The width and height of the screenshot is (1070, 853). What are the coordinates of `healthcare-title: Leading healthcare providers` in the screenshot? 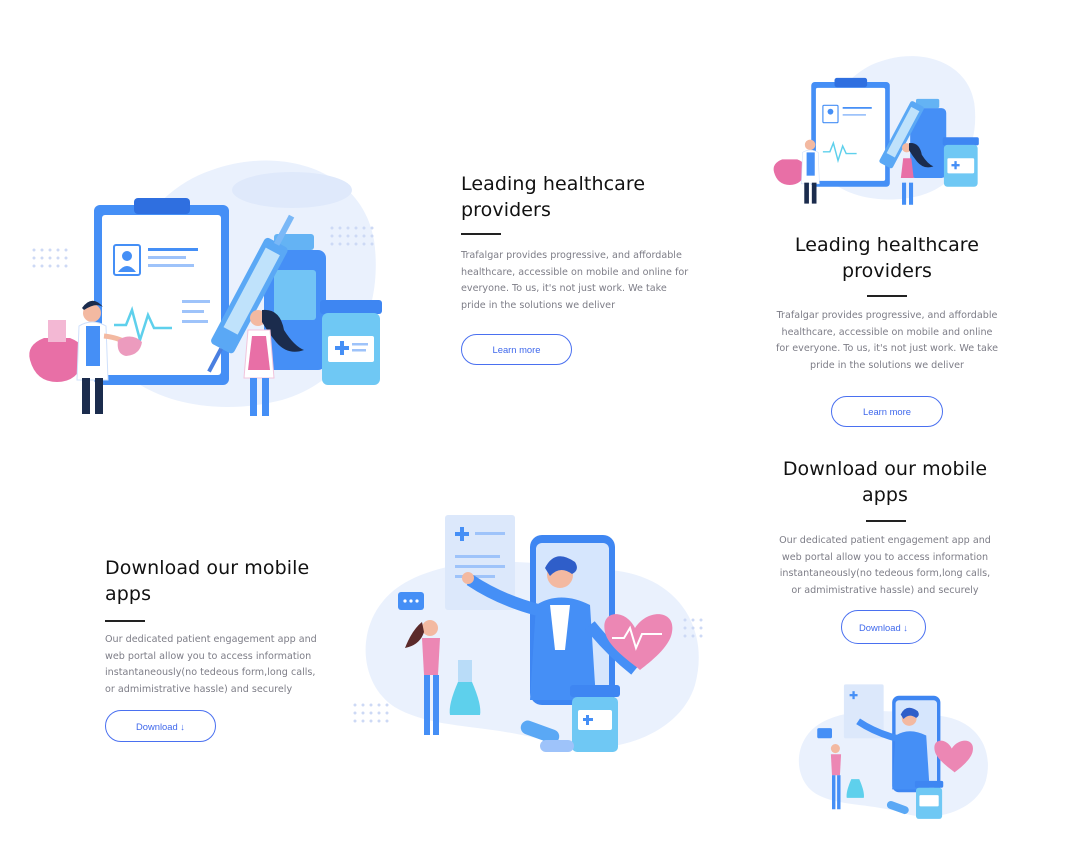 It's located at (553, 197).